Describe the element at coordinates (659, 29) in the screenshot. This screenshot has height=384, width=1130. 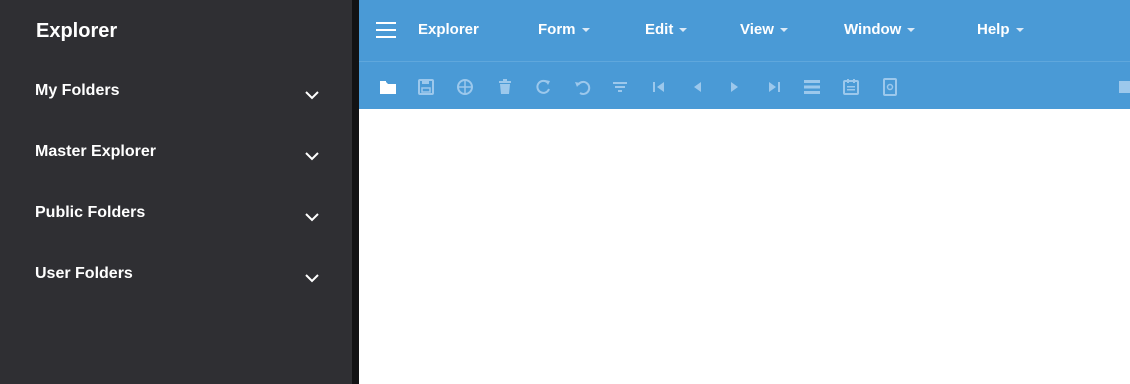
I see `menu-label: Edit` at that location.